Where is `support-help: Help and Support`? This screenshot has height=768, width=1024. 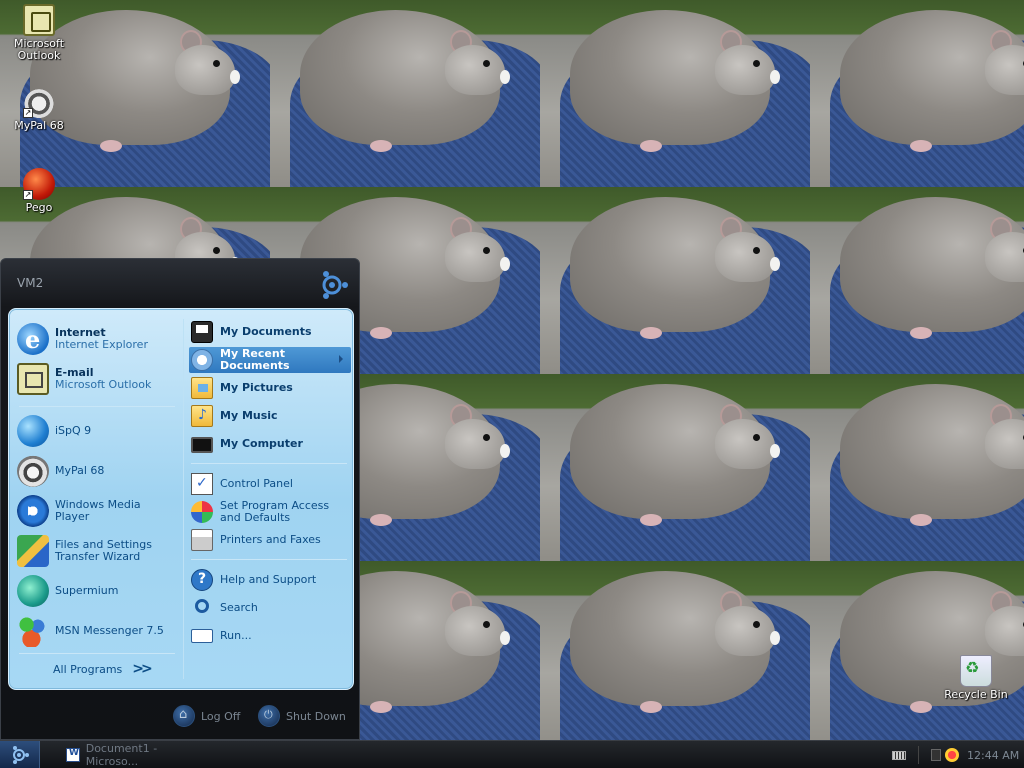 support-help: Help and Support is located at coordinates (253, 580).